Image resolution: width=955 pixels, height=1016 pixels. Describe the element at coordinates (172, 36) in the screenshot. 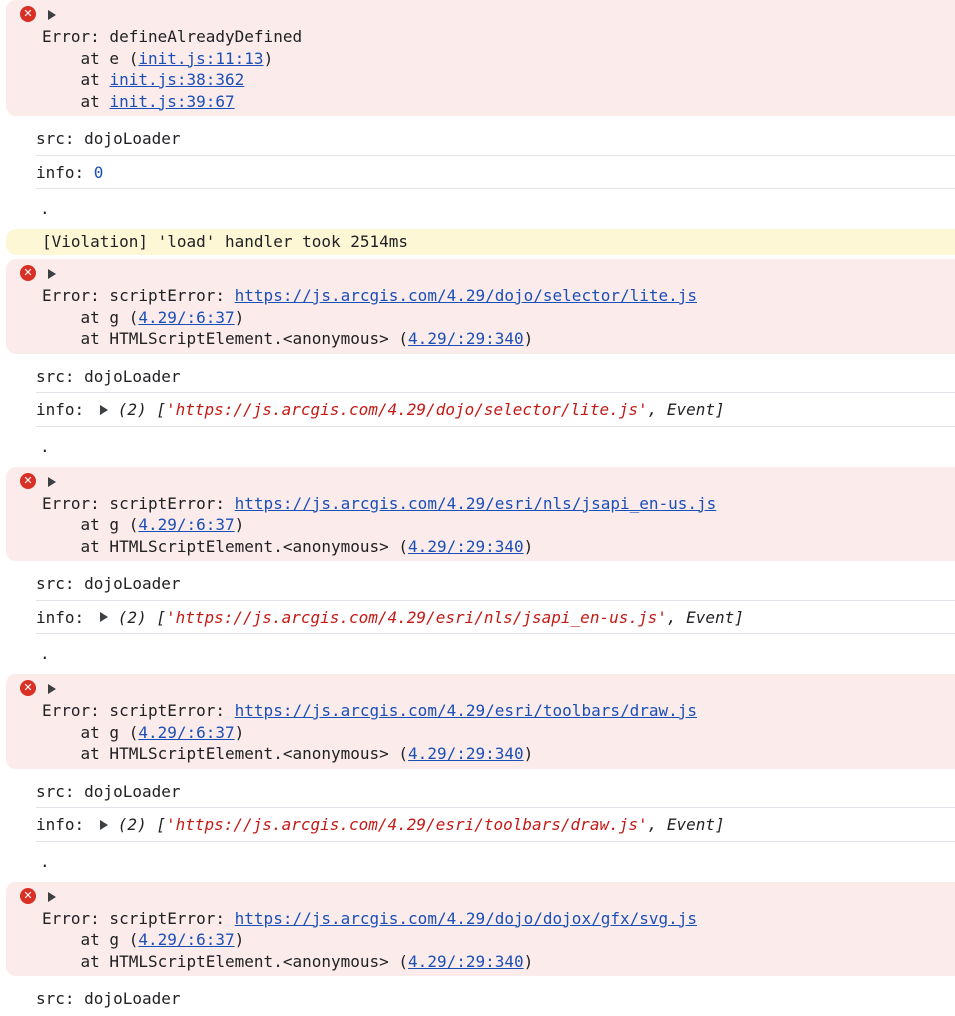

I see `error-text: Error: defineAlreadyDefined` at that location.